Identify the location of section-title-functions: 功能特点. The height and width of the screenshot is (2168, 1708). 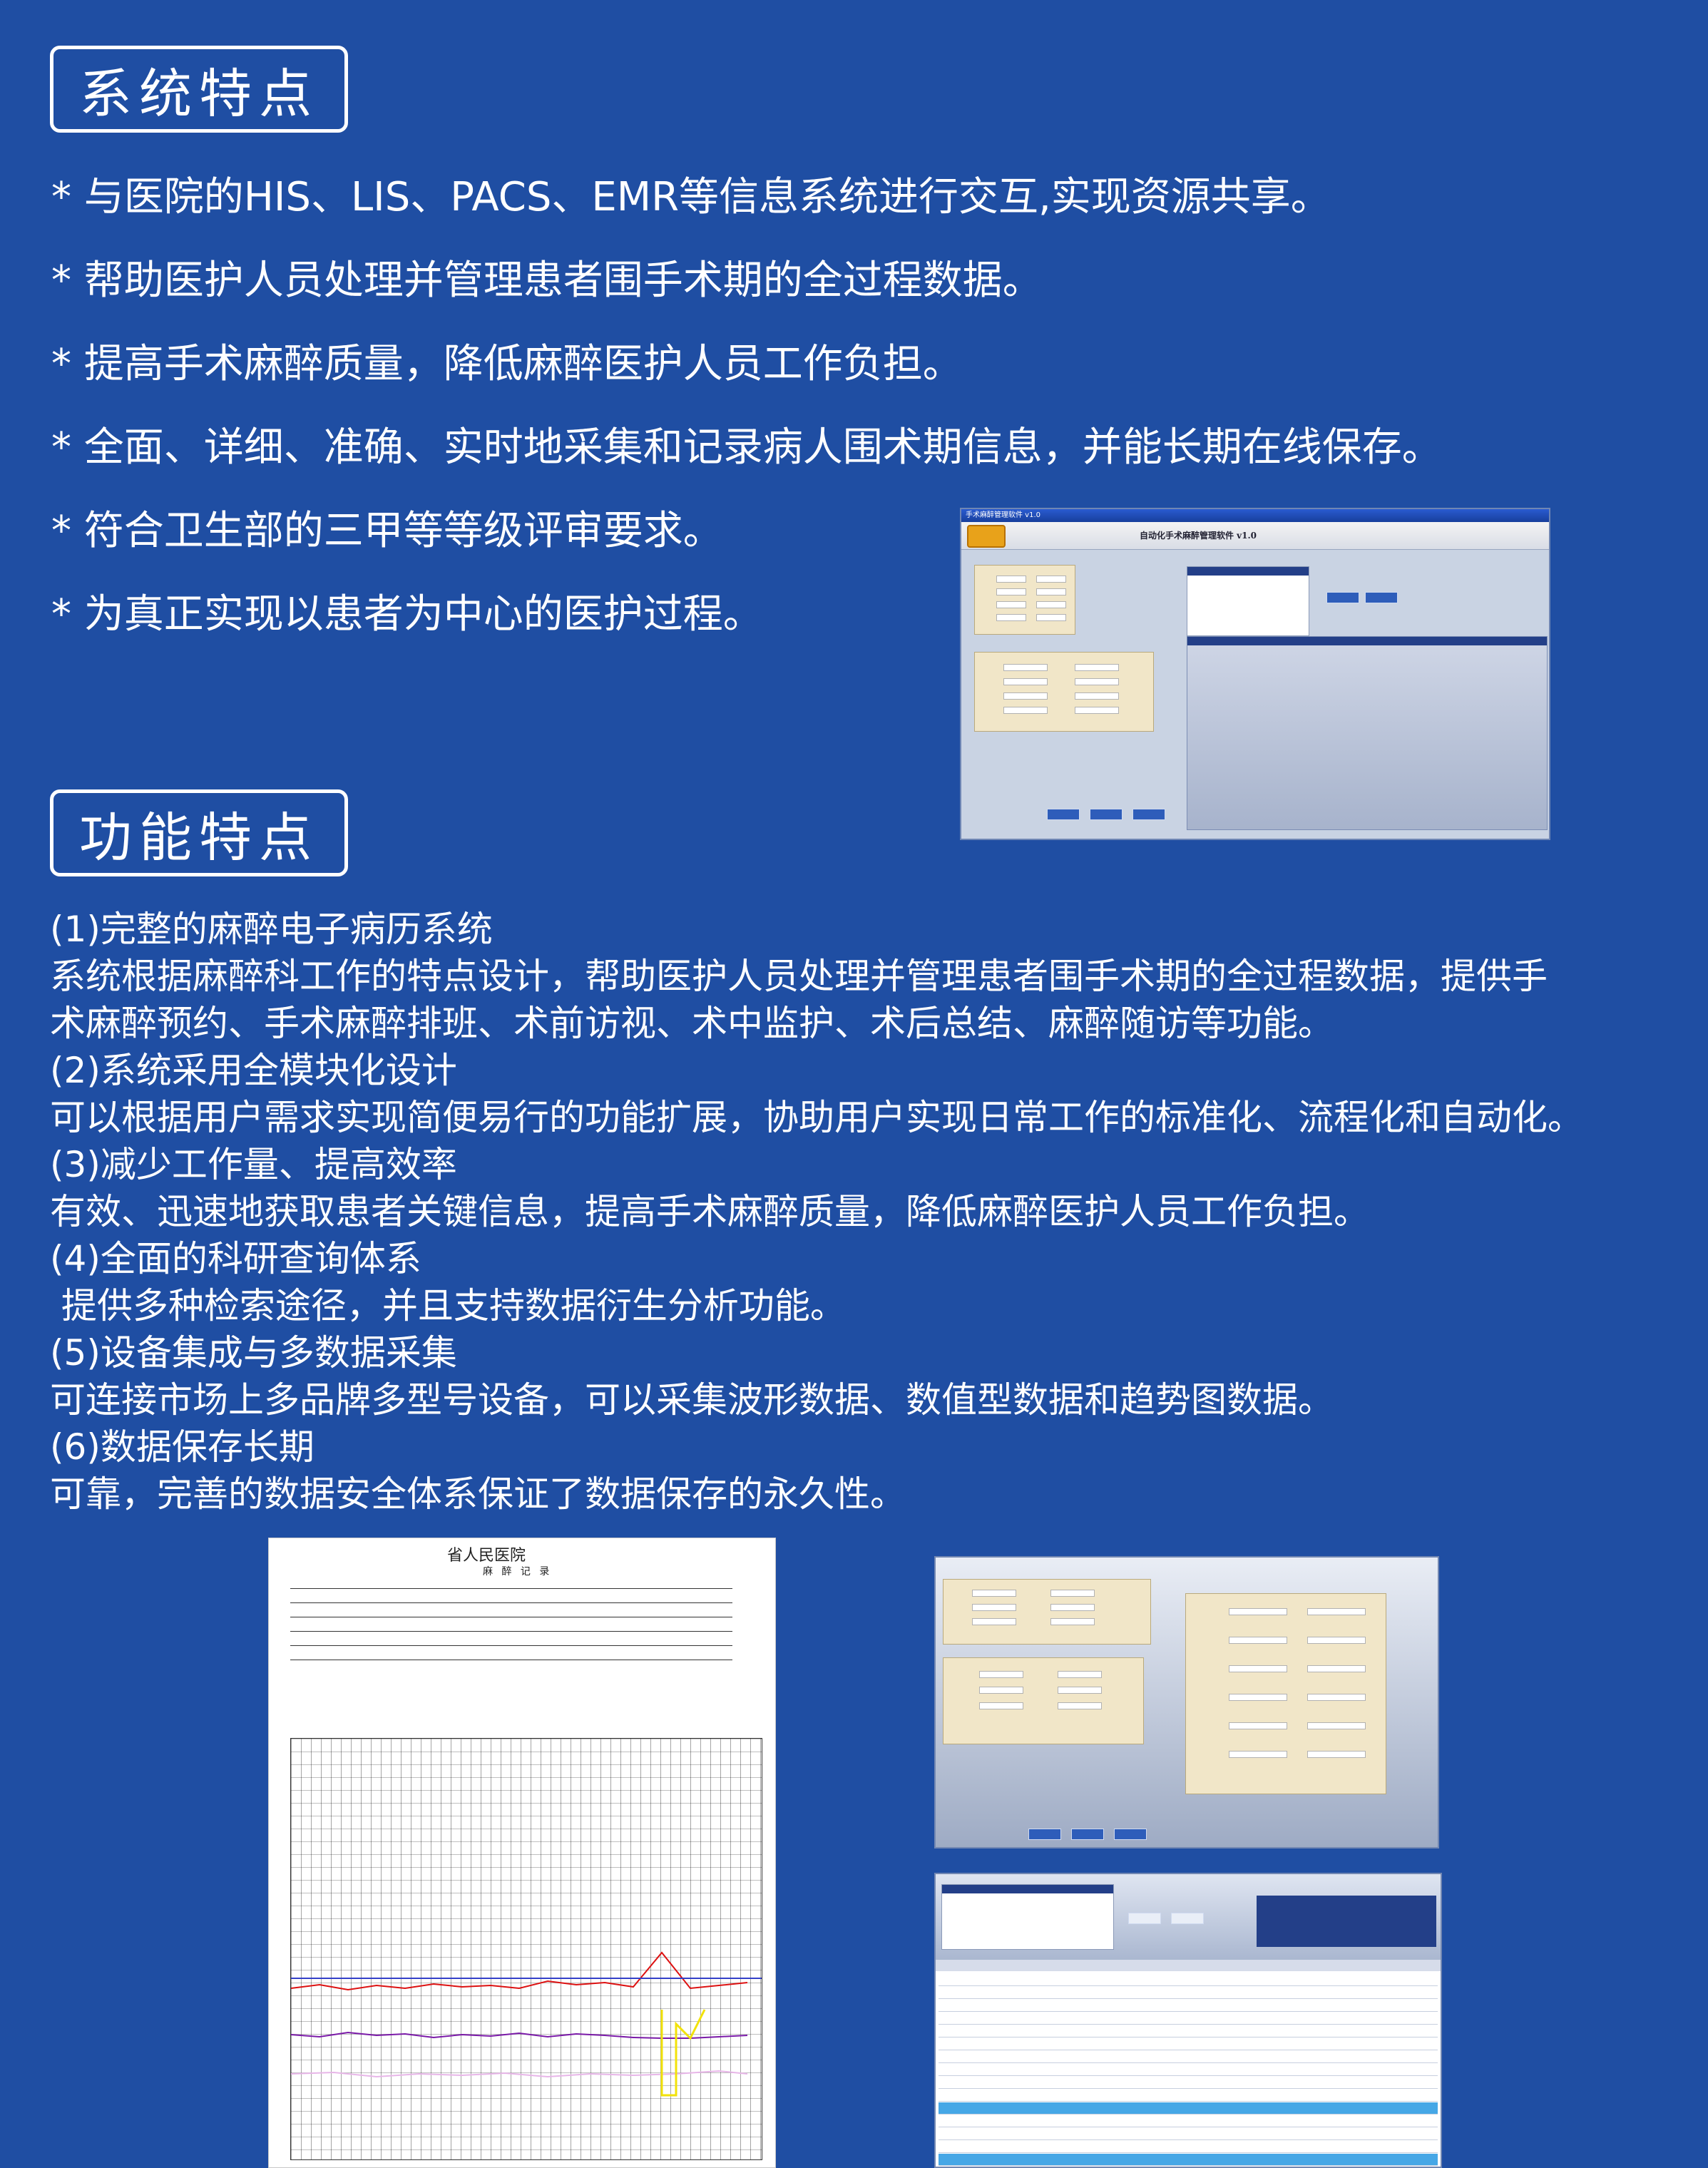
(199, 832).